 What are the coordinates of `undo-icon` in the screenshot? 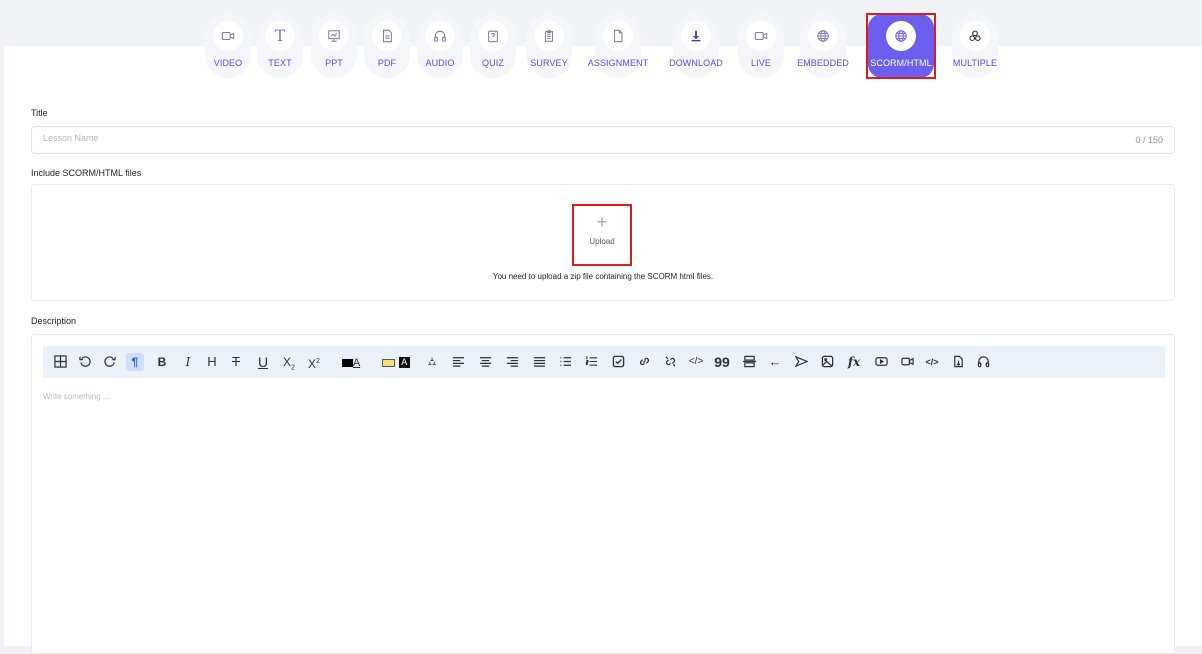 It's located at (85, 362).